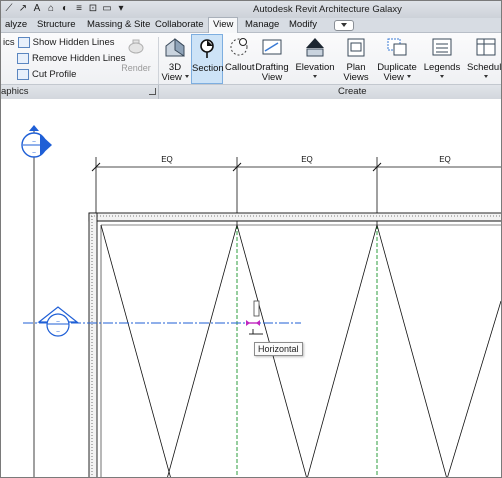 The height and width of the screenshot is (478, 502). Describe the element at coordinates (315, 59) in the screenshot. I see `elevation-button: Elevation` at that location.